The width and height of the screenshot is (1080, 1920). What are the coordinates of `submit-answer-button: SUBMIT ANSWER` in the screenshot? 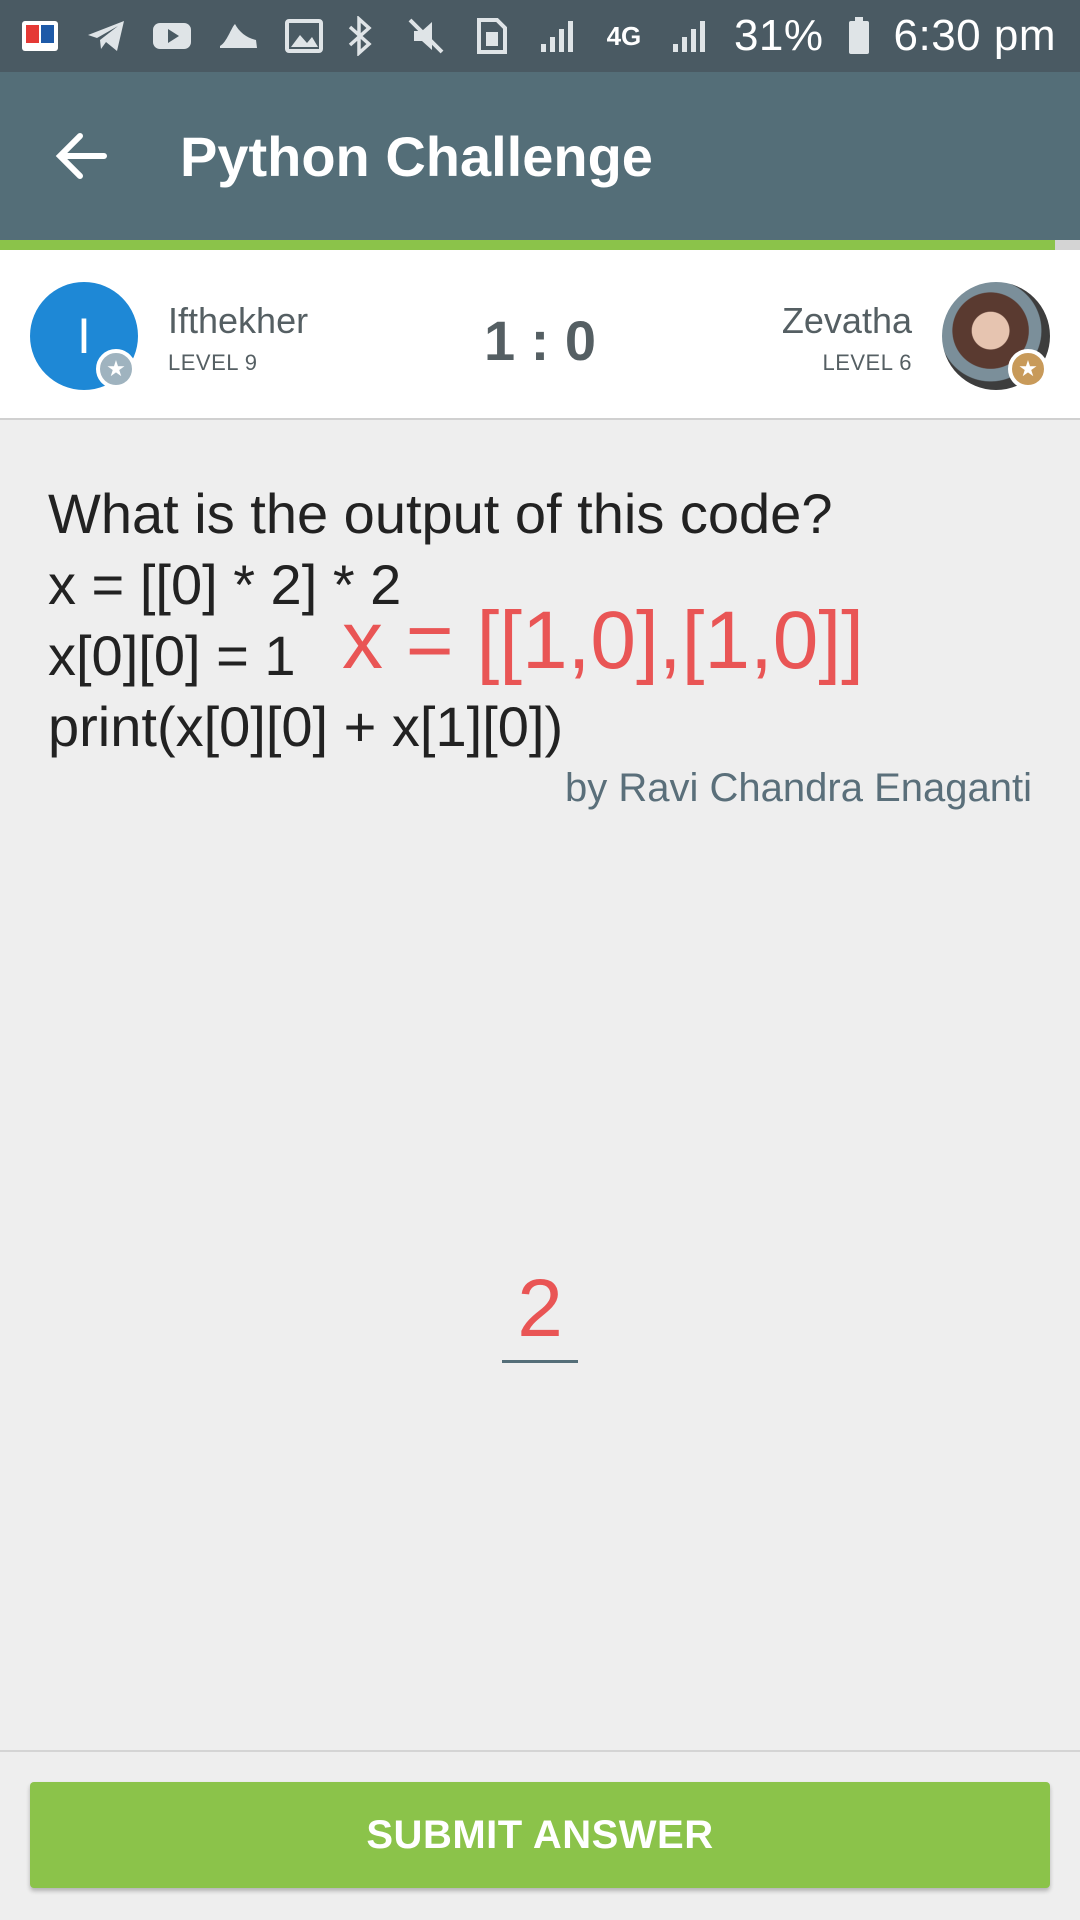 It's located at (540, 1835).